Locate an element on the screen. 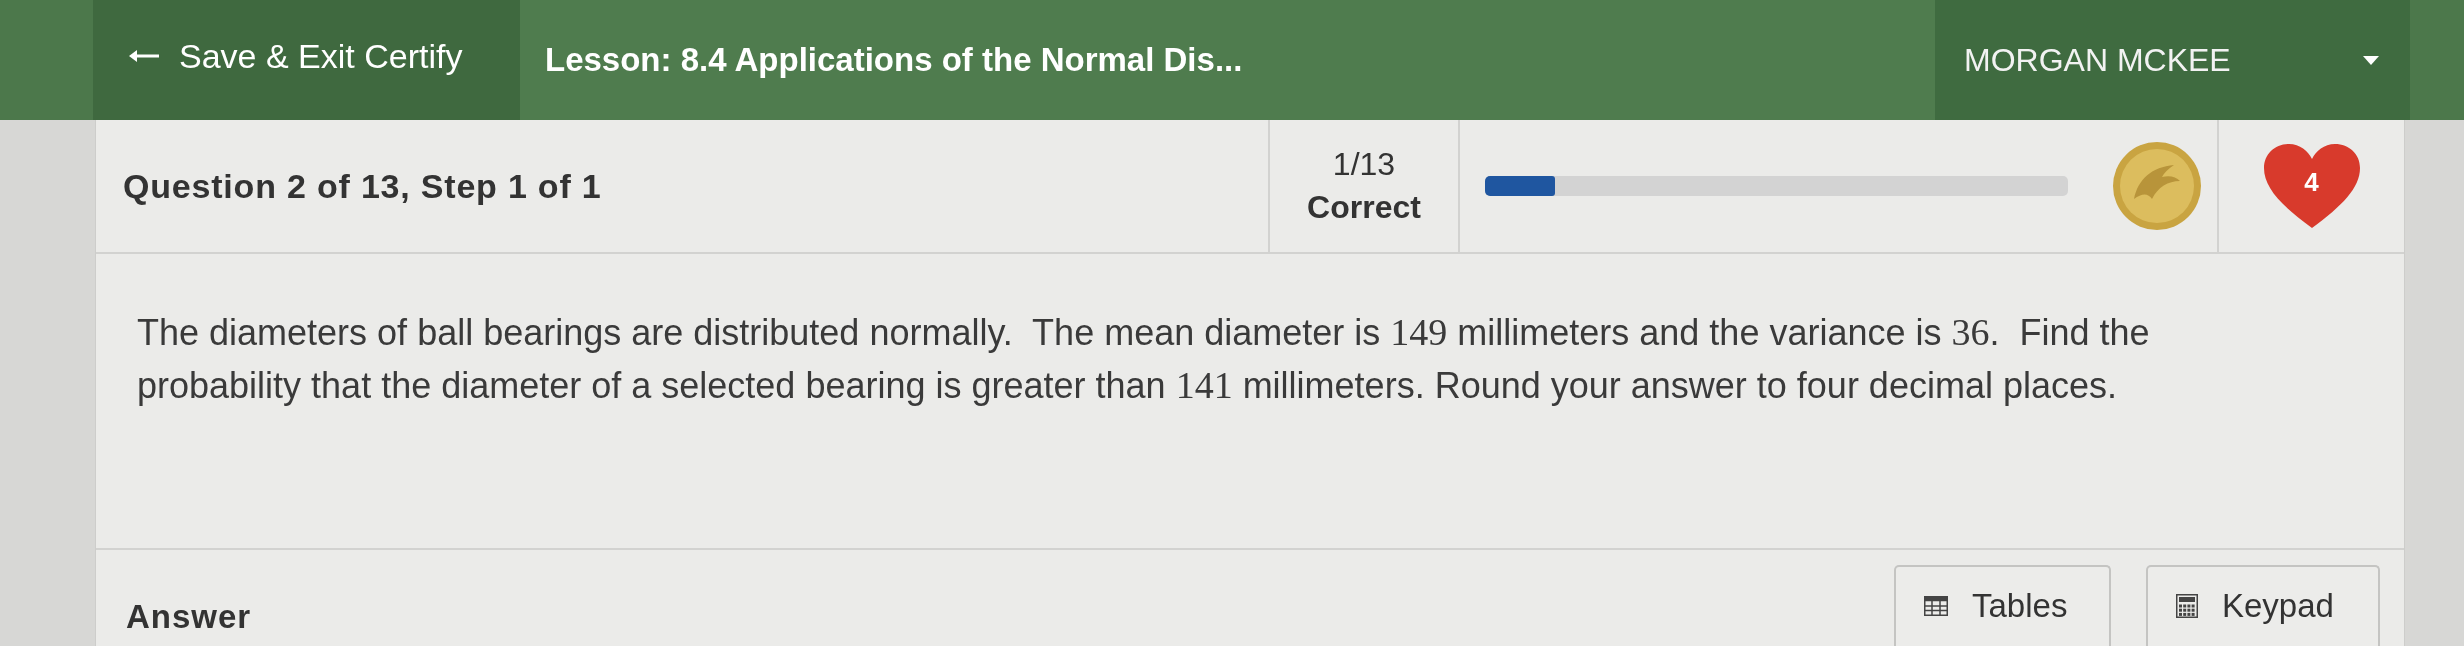 This screenshot has height=646, width=2464. question-text: The diameters of ball bearings are distributed normally. The mean diameter is 149 millimeters and the variance is 36. Find the probability that the diameter of a selected bearing is greater than 141 millimeters. Round your answer to four decimal places. is located at coordinates (1144, 359).